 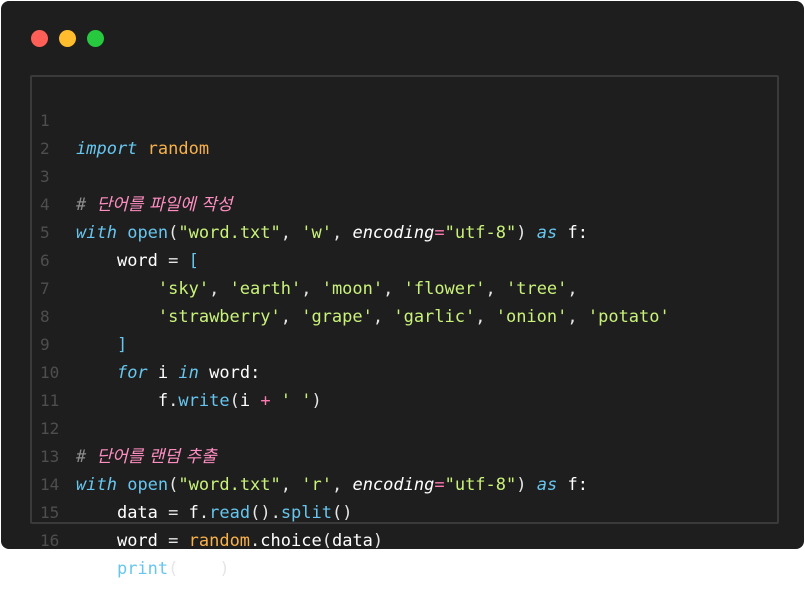 What do you see at coordinates (156, 457) in the screenshot?
I see `comment-text: 단어를 랜덤 추출` at bounding box center [156, 457].